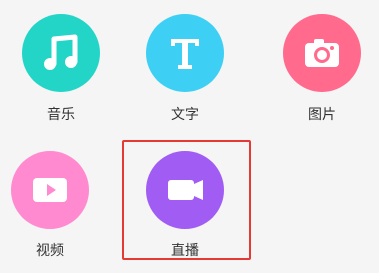 This screenshot has width=379, height=273. I want to click on tile-image: 图片, so click(322, 74).